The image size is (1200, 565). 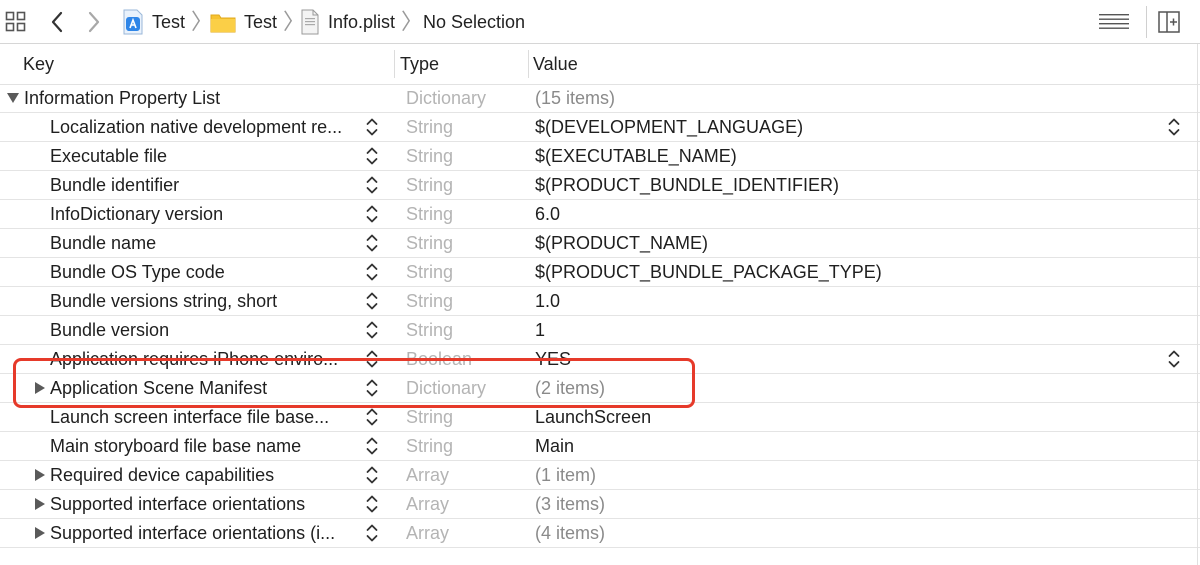 I want to click on row-key: Bundle identifier, so click(x=206, y=185).